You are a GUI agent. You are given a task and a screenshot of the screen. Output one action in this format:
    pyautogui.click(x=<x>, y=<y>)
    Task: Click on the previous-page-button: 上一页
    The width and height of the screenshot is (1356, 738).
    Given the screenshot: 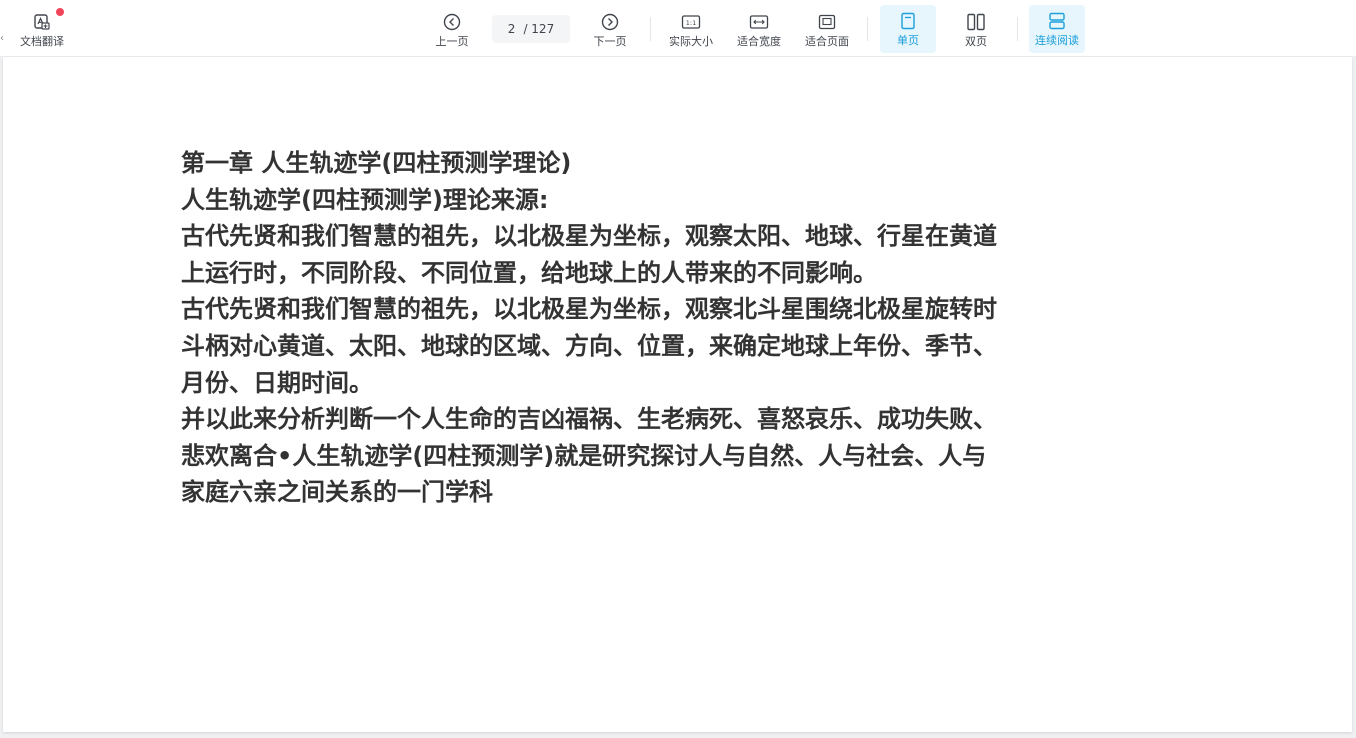 What is the action you would take?
    pyautogui.click(x=452, y=28)
    